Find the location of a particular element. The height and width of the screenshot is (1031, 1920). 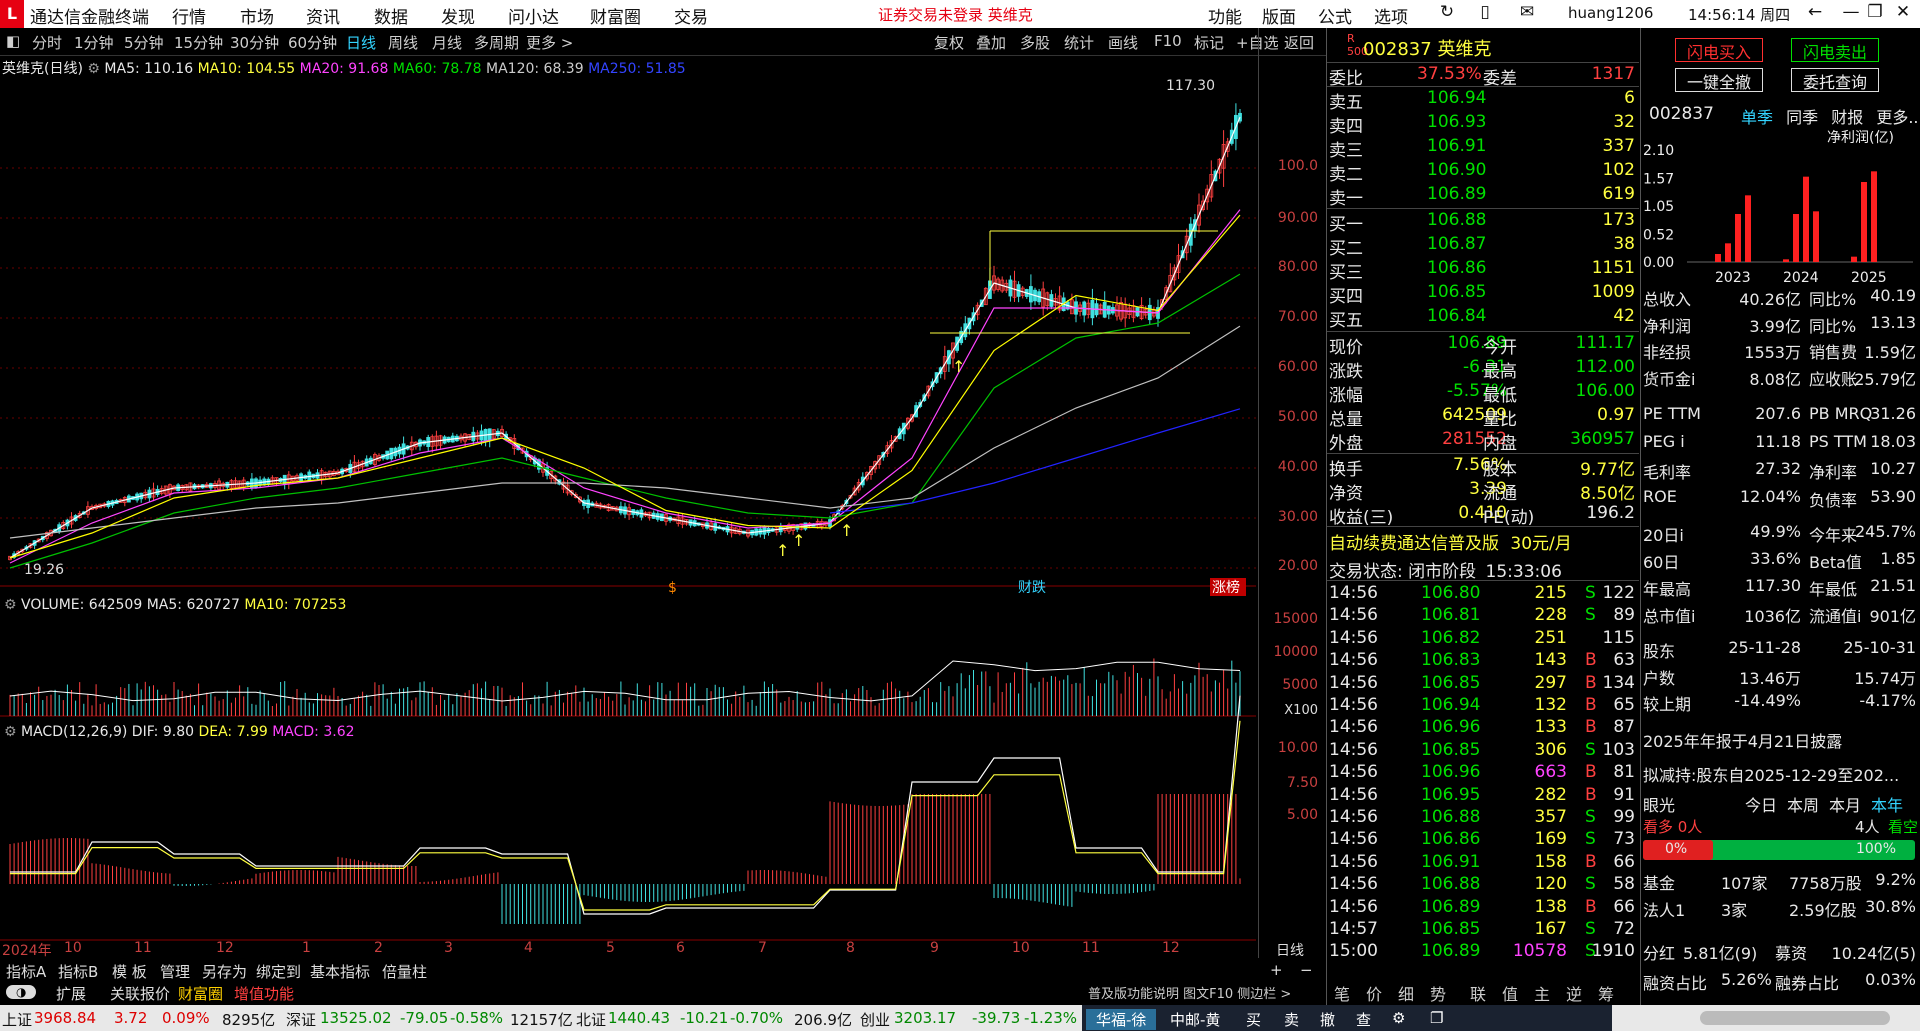

side-tab: 势 is located at coordinates (1438, 993).